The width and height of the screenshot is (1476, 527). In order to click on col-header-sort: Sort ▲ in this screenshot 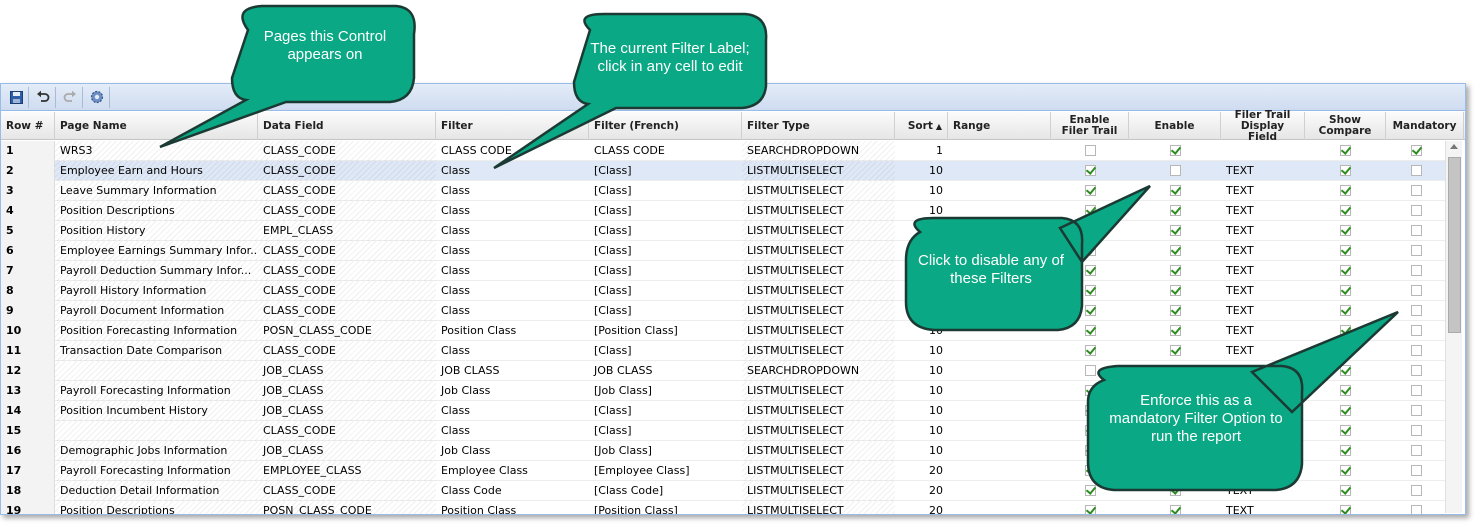, I will do `click(921, 126)`.